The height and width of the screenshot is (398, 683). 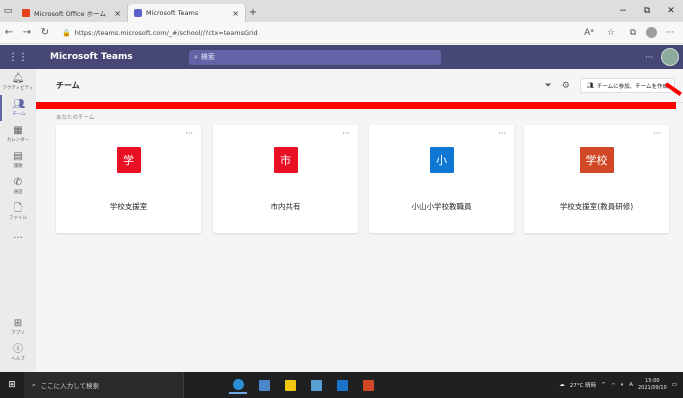 What do you see at coordinates (316, 385) in the screenshot?
I see `store-icon` at bounding box center [316, 385].